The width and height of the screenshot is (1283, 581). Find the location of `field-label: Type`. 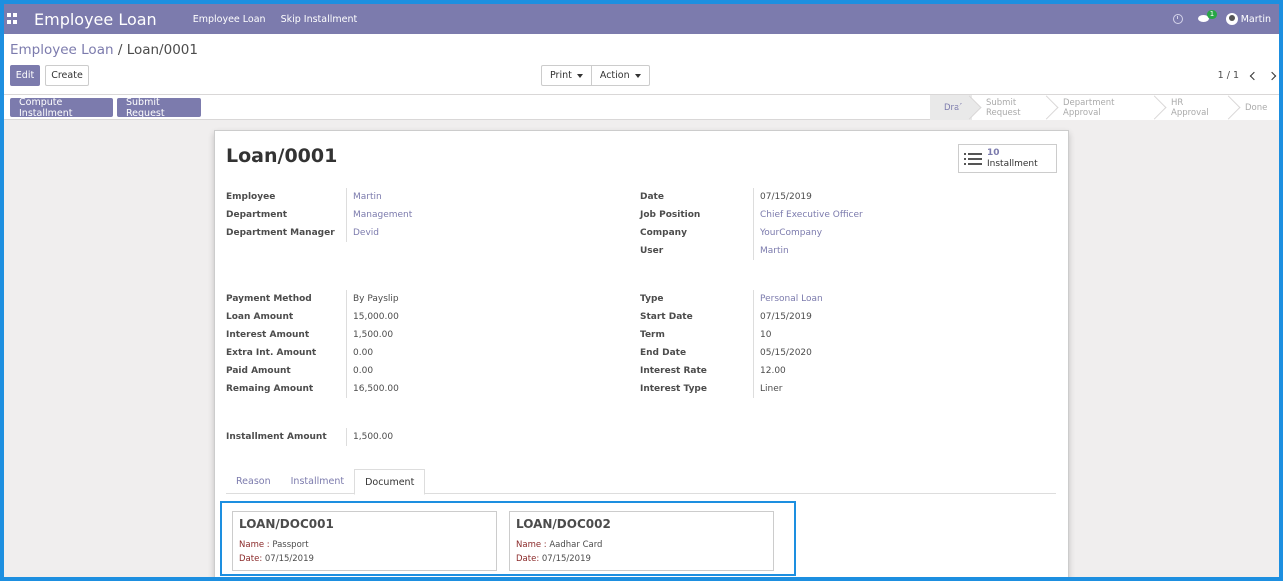

field-label: Type is located at coordinates (652, 299).